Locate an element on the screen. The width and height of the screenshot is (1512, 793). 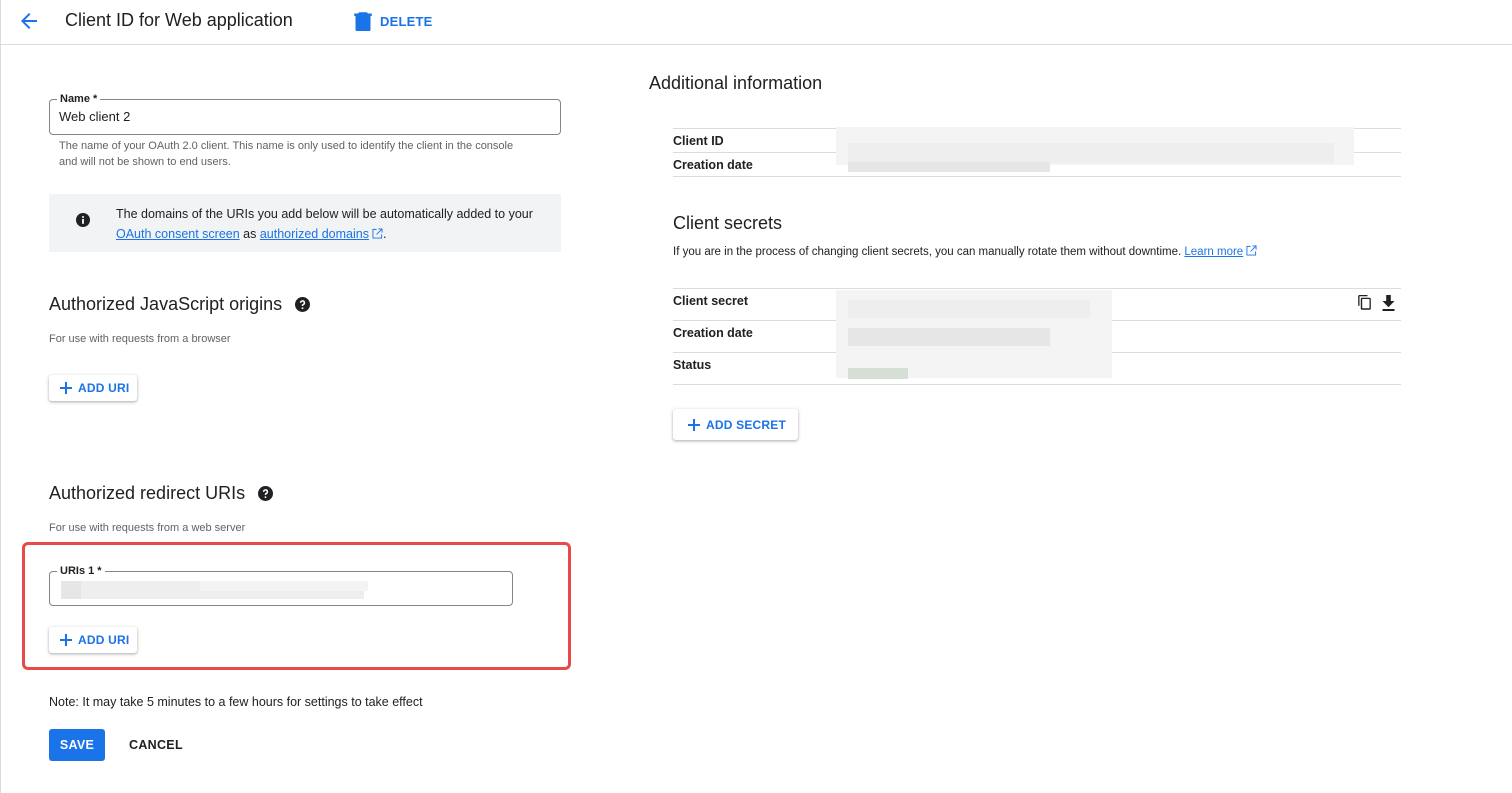
client-secrets-title: Client secrets is located at coordinates (728, 223).